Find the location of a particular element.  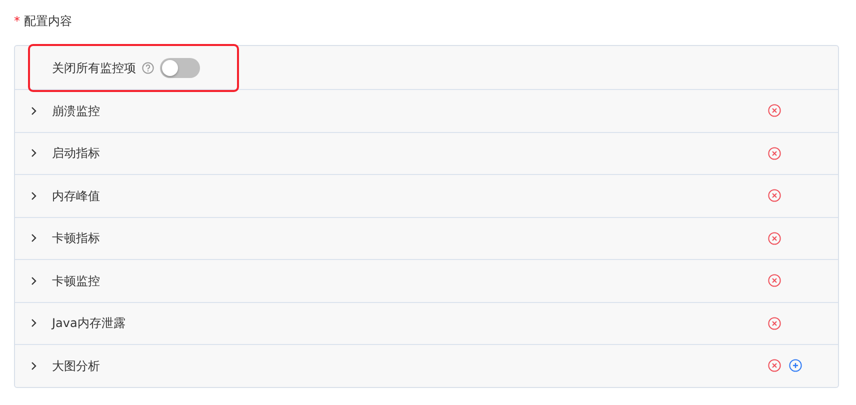

section-title: 内存峰值 is located at coordinates (406, 195).